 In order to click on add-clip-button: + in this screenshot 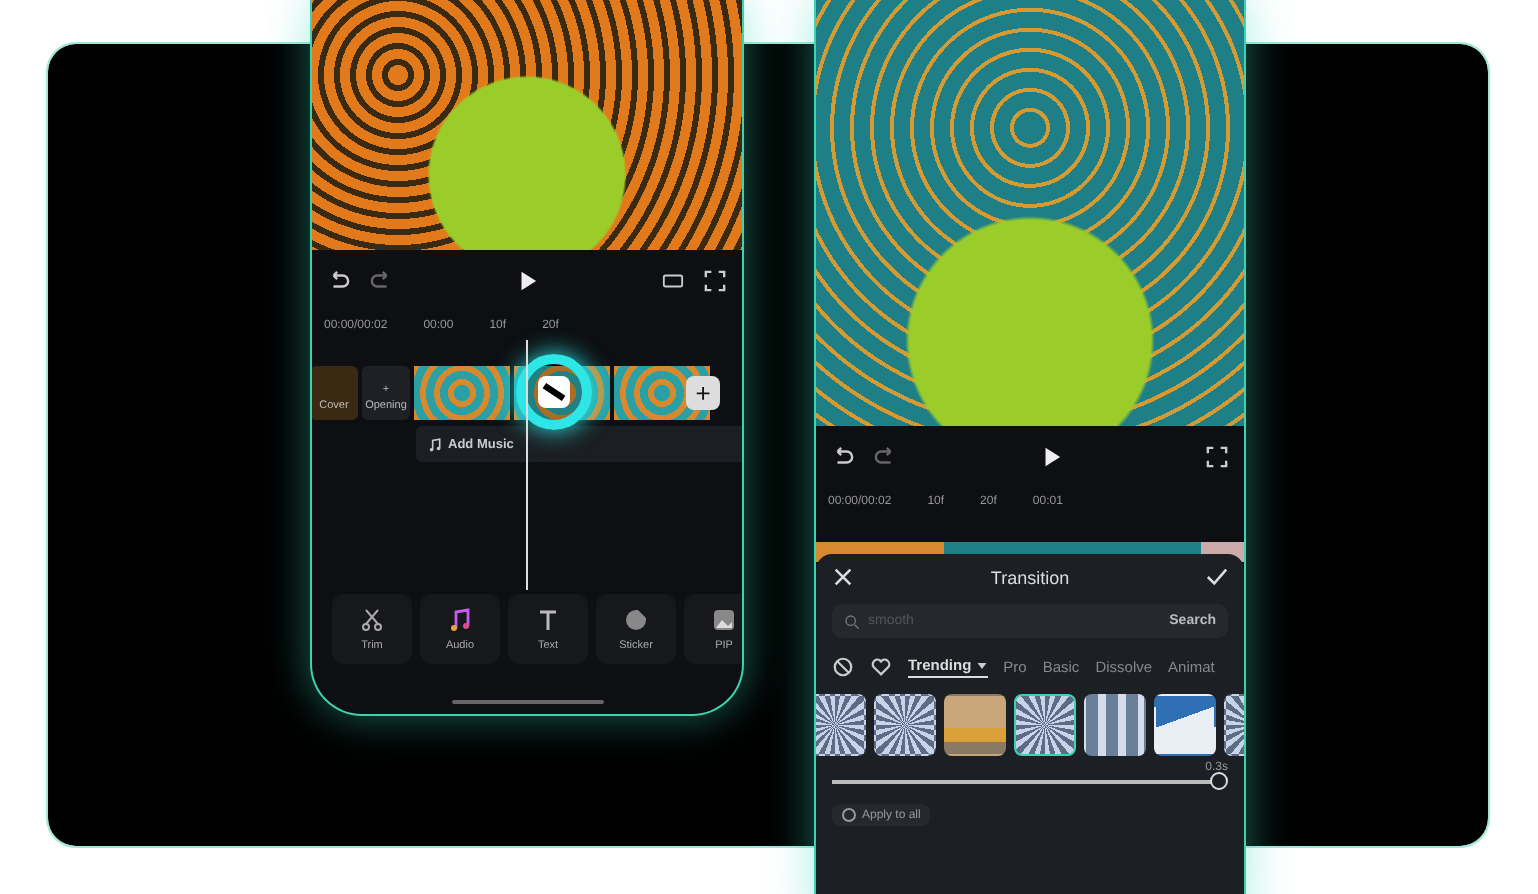, I will do `click(703, 393)`.